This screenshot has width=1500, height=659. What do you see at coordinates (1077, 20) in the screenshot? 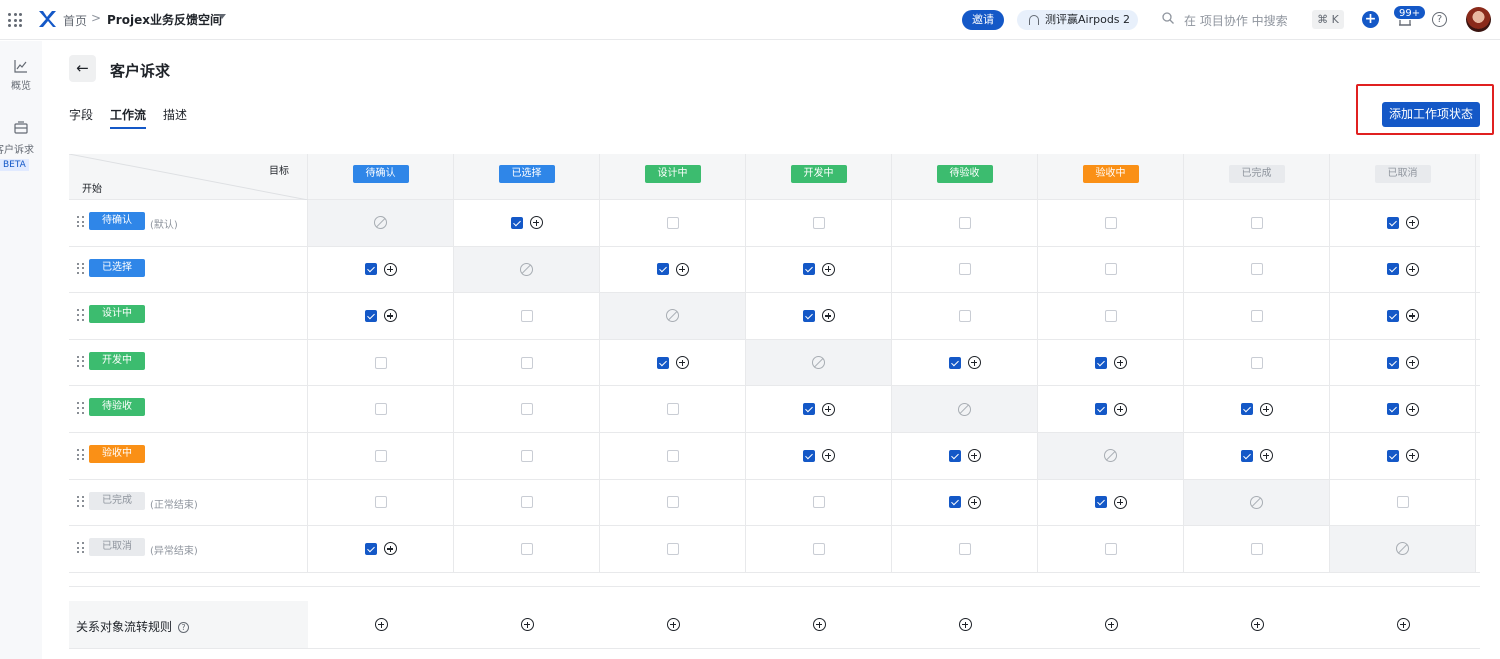
I see `promo-pill: 测评赢Airpods 2` at bounding box center [1077, 20].